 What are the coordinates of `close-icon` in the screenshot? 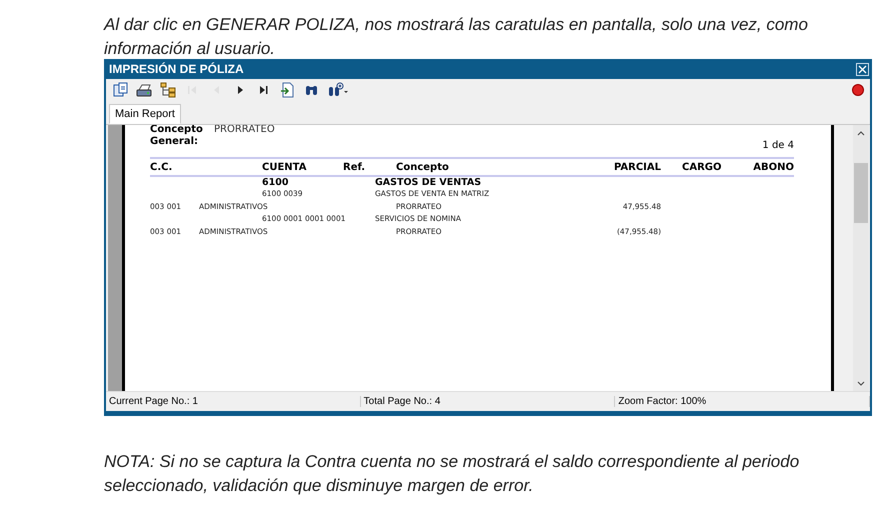 It's located at (862, 69).